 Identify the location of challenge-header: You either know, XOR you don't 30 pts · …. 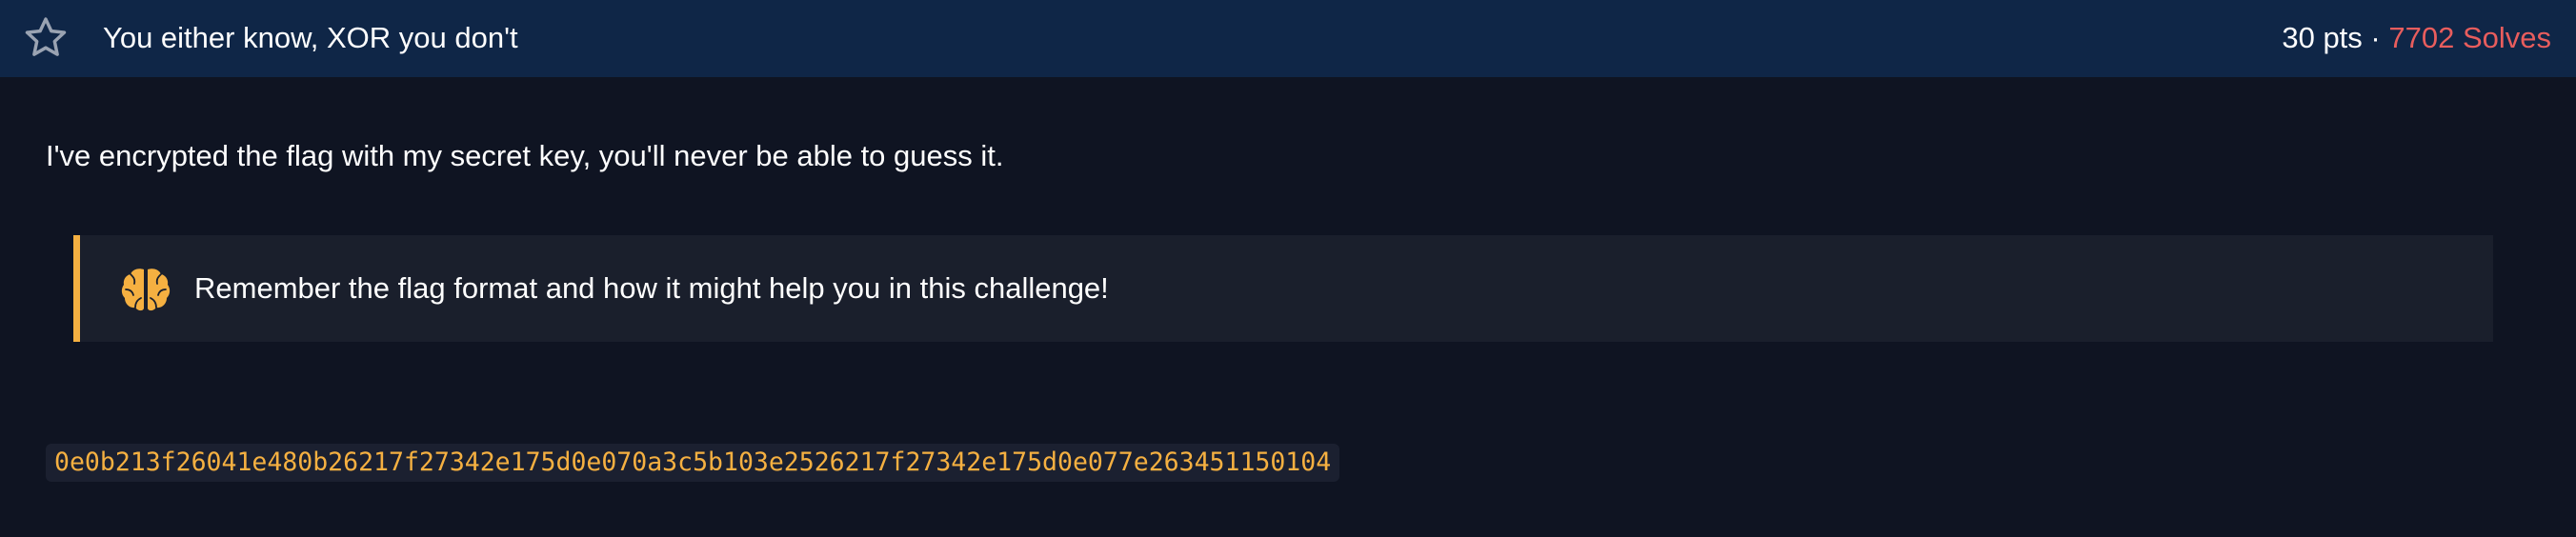
(1288, 38).